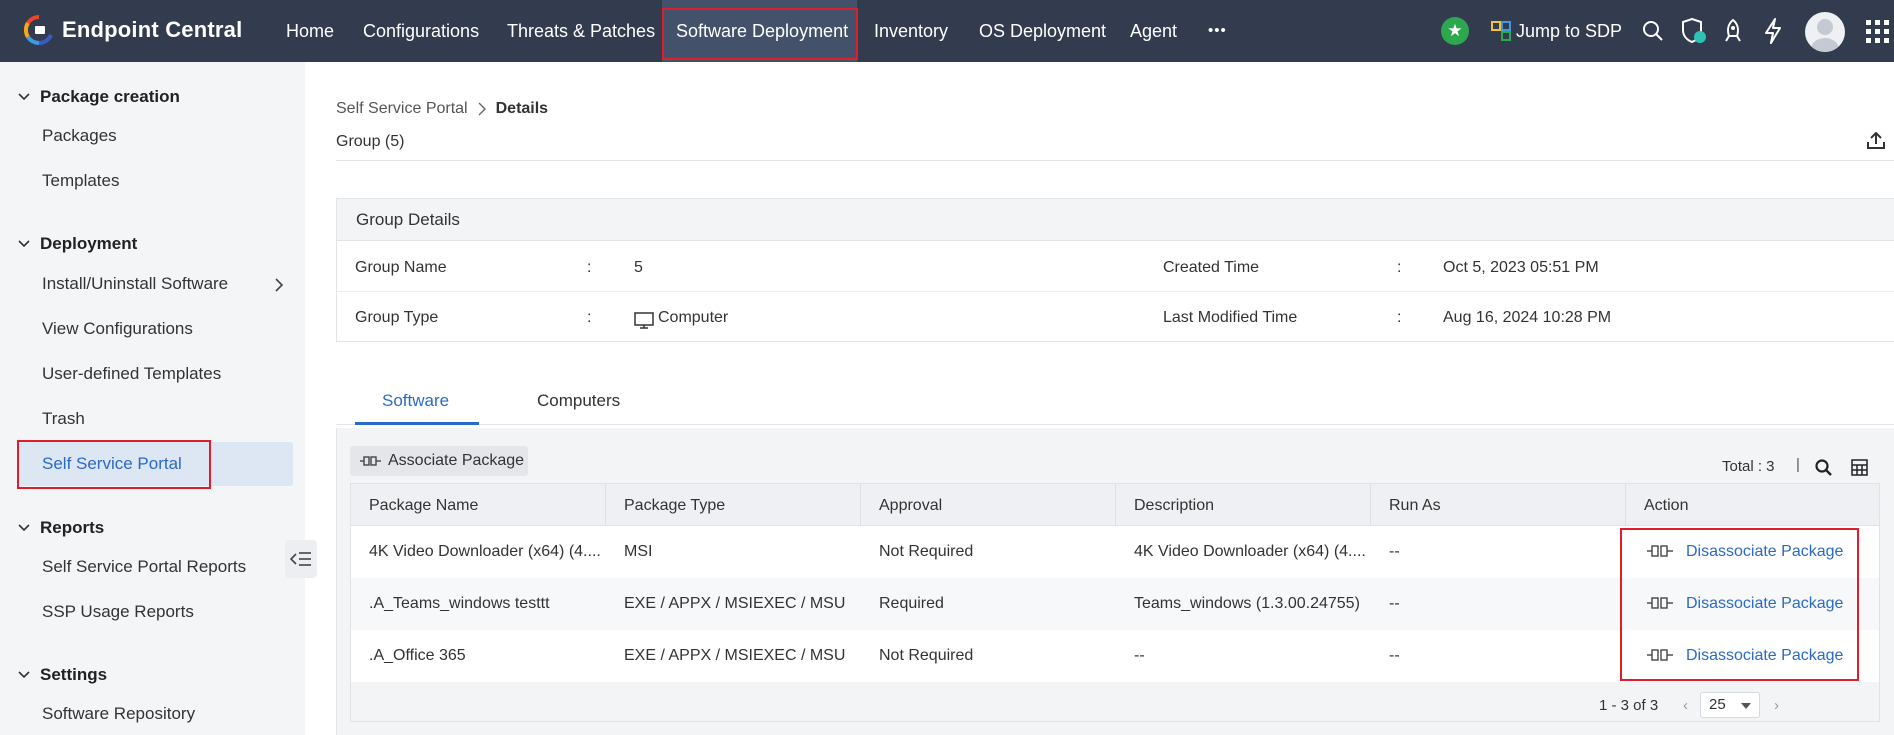 The width and height of the screenshot is (1894, 735). I want to click on nav-inventory: Inventory, so click(911, 31).